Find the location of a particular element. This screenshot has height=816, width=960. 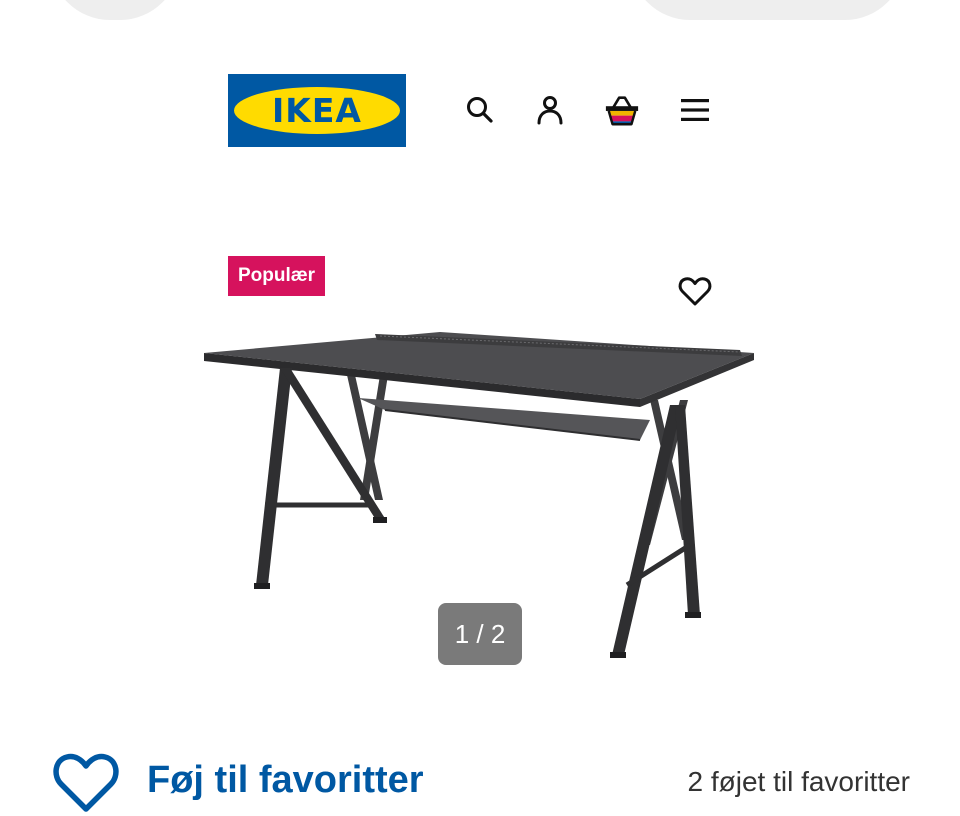

logo-text: IKEA is located at coordinates (317, 110).